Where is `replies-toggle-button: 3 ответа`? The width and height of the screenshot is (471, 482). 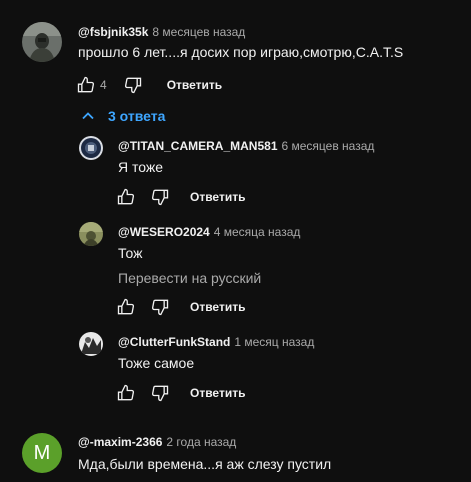 replies-toggle-button: 3 ответа is located at coordinates (122, 116).